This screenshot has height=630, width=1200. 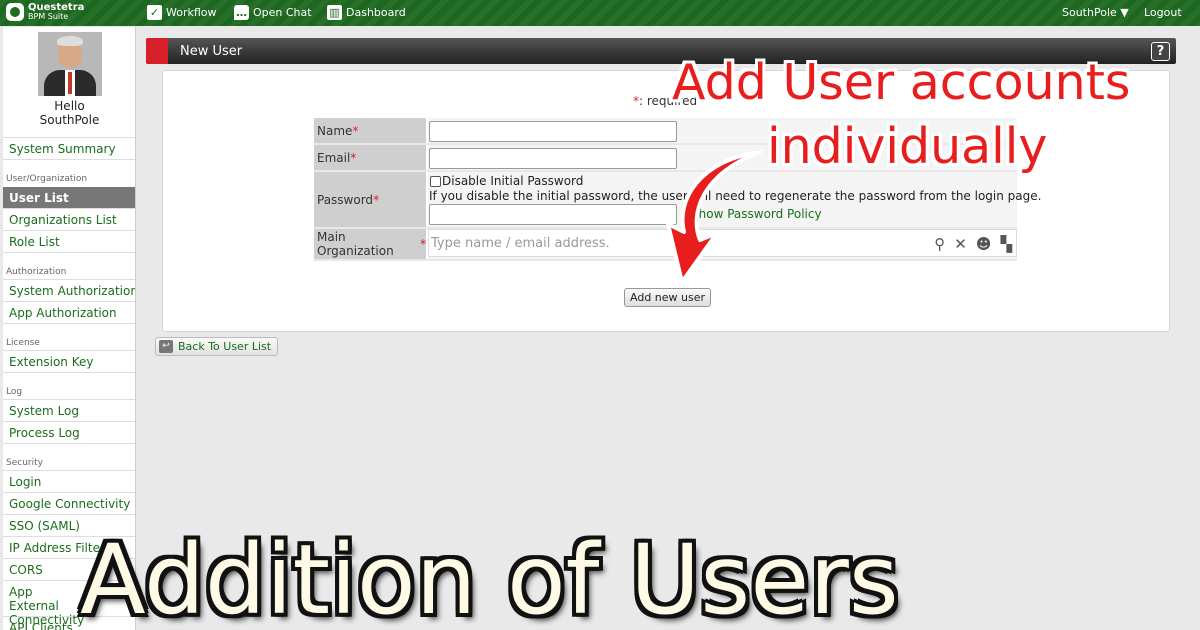 I want to click on name-input, so click(x=553, y=131).